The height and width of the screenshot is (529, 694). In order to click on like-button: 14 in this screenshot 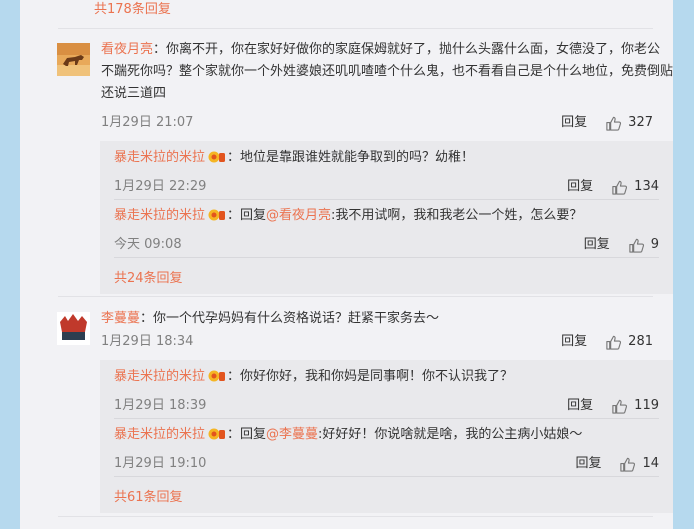, I will do `click(639, 464)`.